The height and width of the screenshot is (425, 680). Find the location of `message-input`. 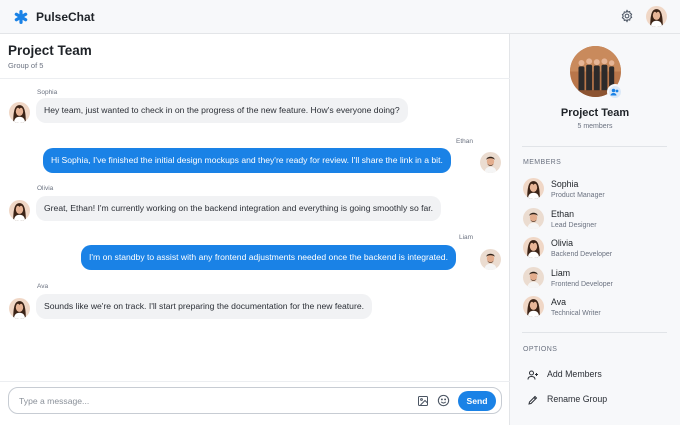

message-input is located at coordinates (209, 401).